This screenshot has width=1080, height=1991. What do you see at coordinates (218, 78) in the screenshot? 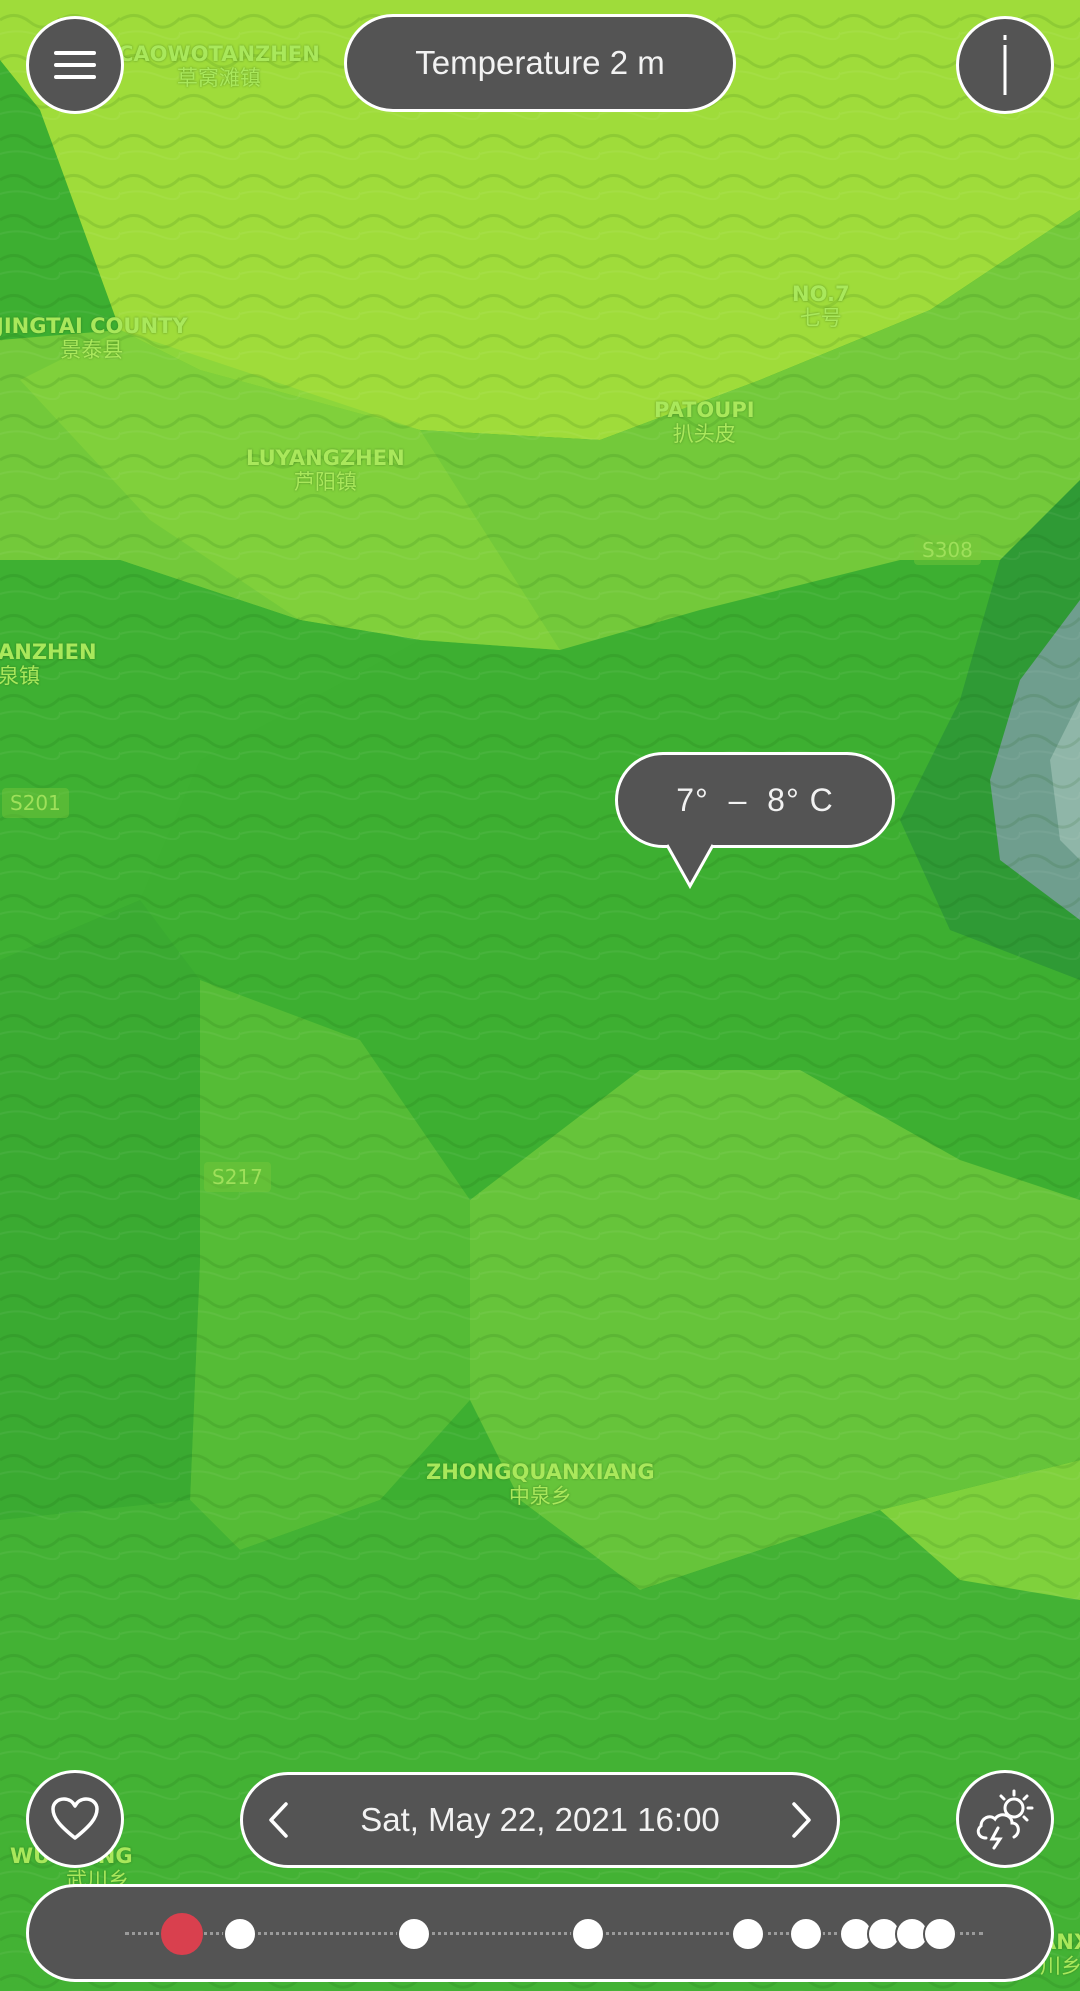
I see `map-label-cn: 草窝滩镇` at bounding box center [218, 78].